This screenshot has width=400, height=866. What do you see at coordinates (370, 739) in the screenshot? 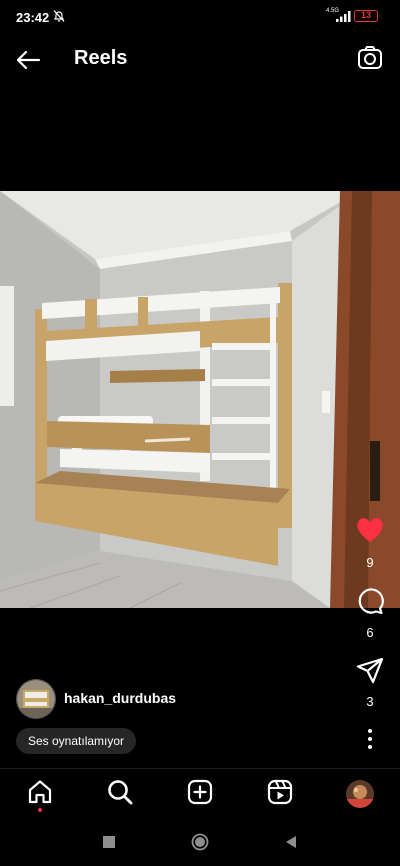
I see `more-options-icon` at bounding box center [370, 739].